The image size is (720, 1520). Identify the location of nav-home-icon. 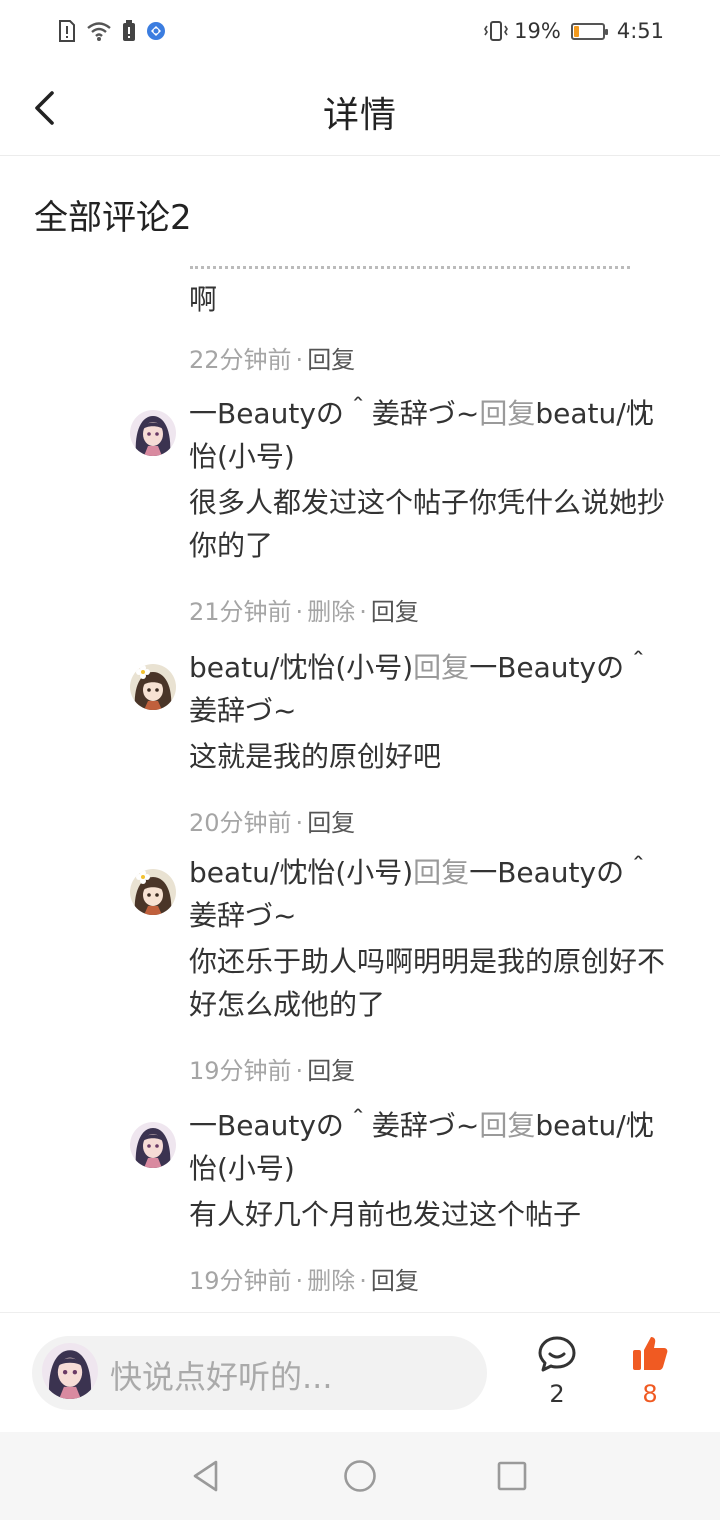
(360, 1476).